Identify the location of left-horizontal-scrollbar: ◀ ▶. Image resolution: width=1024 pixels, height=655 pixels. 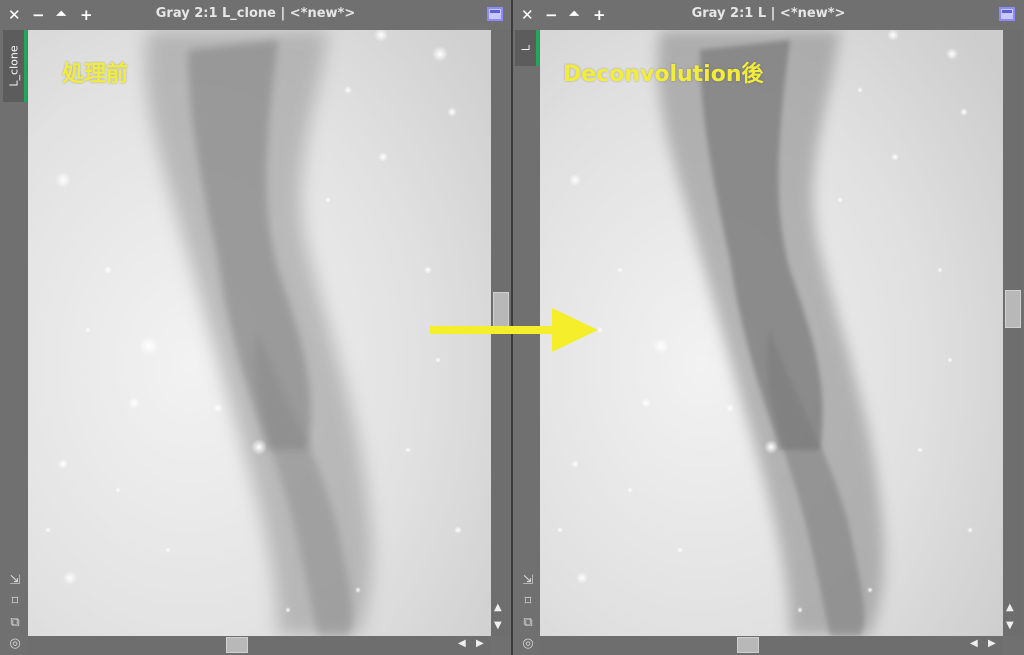
(259, 645).